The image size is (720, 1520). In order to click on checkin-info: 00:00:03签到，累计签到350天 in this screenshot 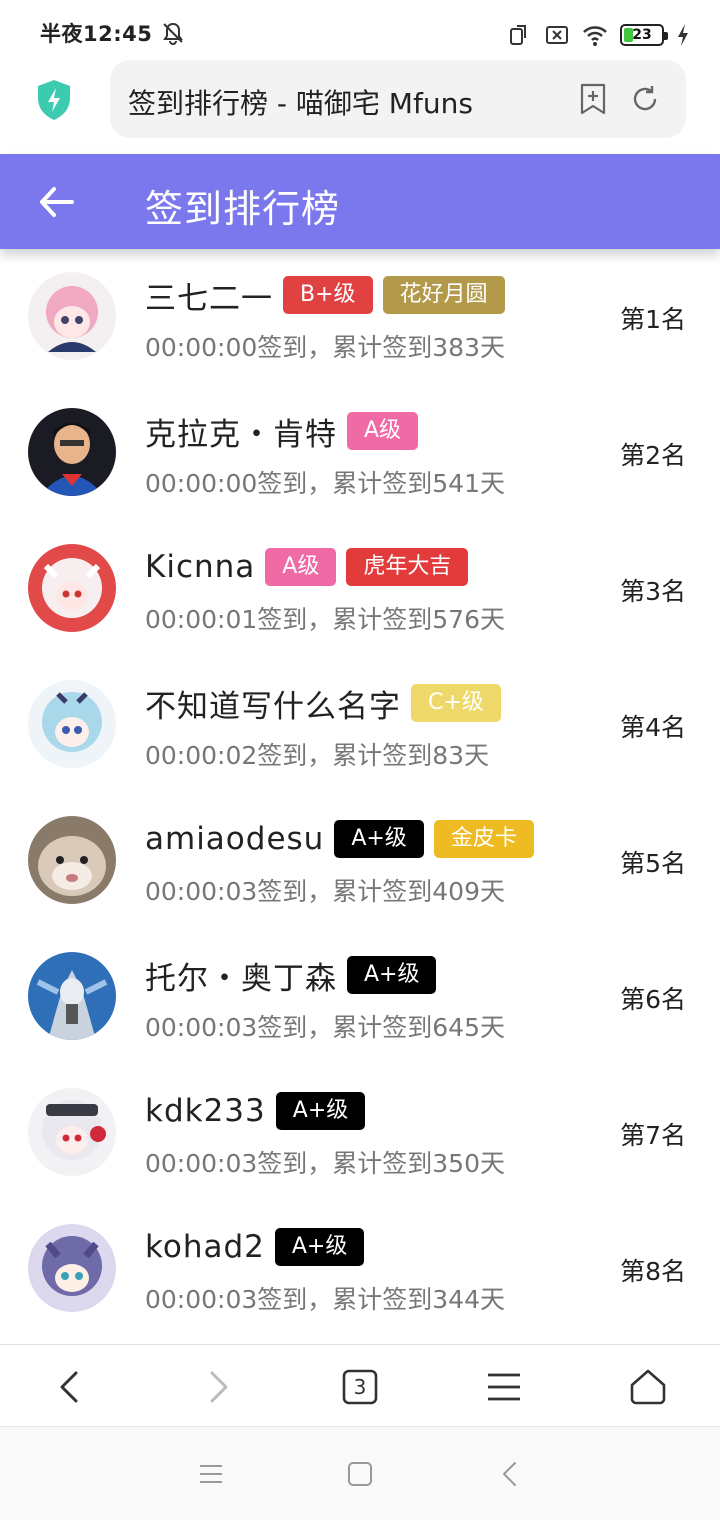, I will do `click(325, 1163)`.